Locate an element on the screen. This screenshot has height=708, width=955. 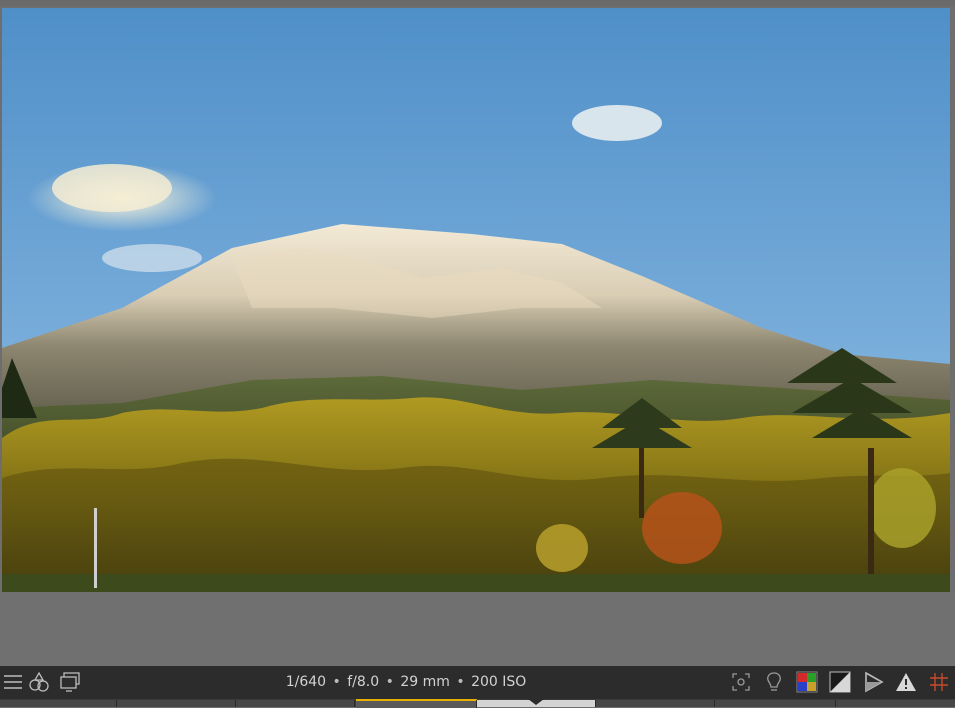
warning-icon is located at coordinates (906, 682).